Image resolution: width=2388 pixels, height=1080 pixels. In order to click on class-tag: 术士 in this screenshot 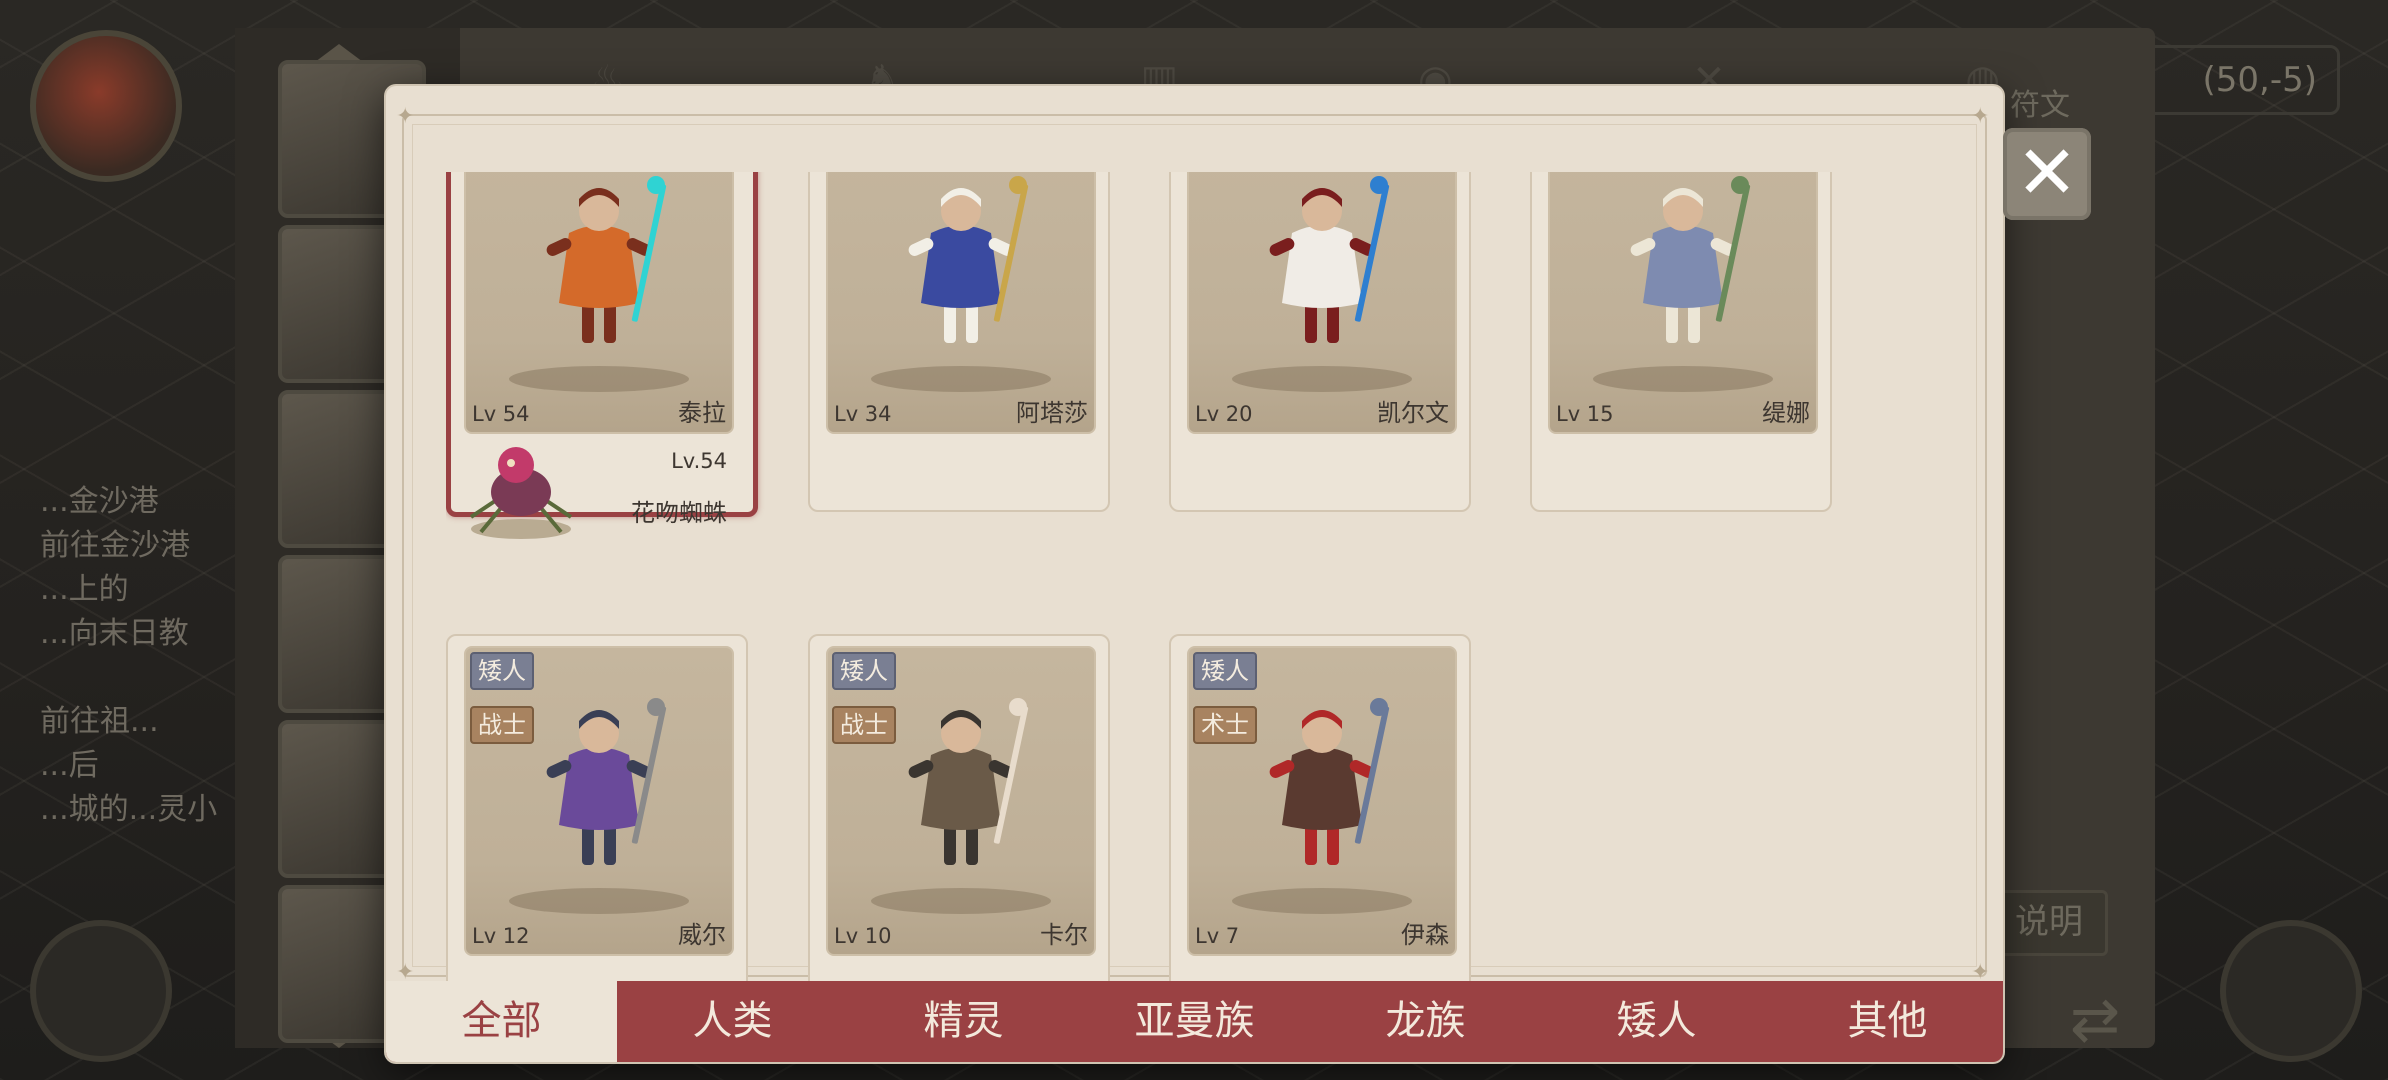, I will do `click(1225, 725)`.